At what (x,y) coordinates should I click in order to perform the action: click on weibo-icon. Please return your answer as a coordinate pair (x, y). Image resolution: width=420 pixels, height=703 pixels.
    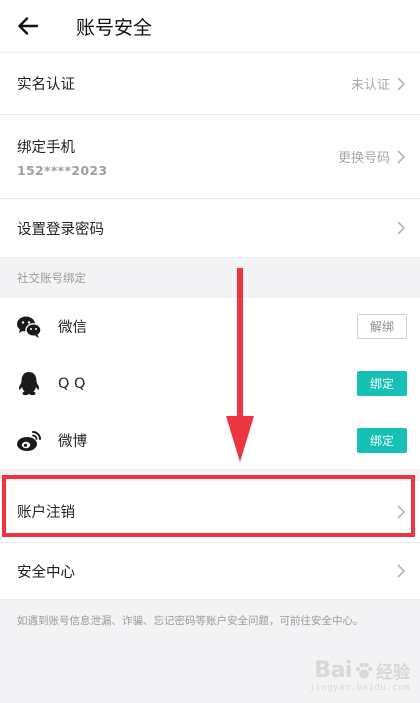
    Looking at the image, I should click on (29, 441).